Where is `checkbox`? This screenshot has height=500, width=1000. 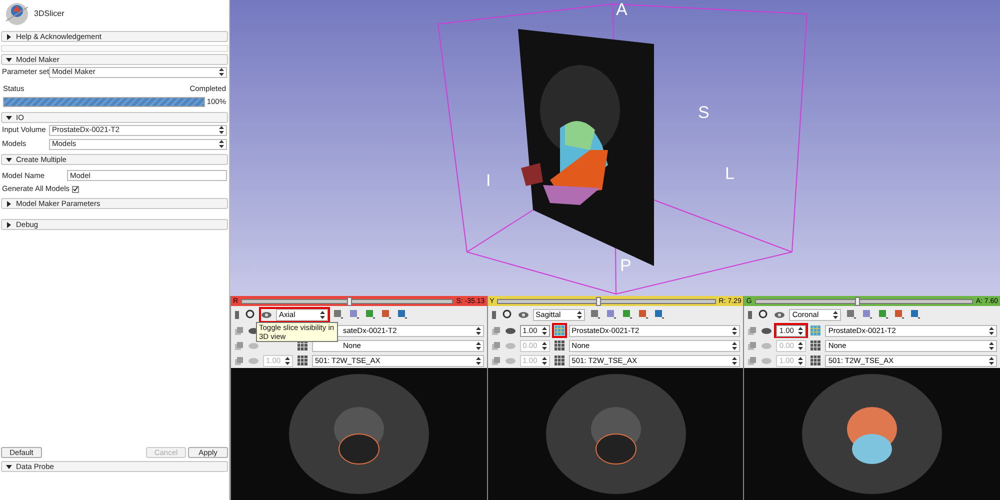 checkbox is located at coordinates (75, 189).